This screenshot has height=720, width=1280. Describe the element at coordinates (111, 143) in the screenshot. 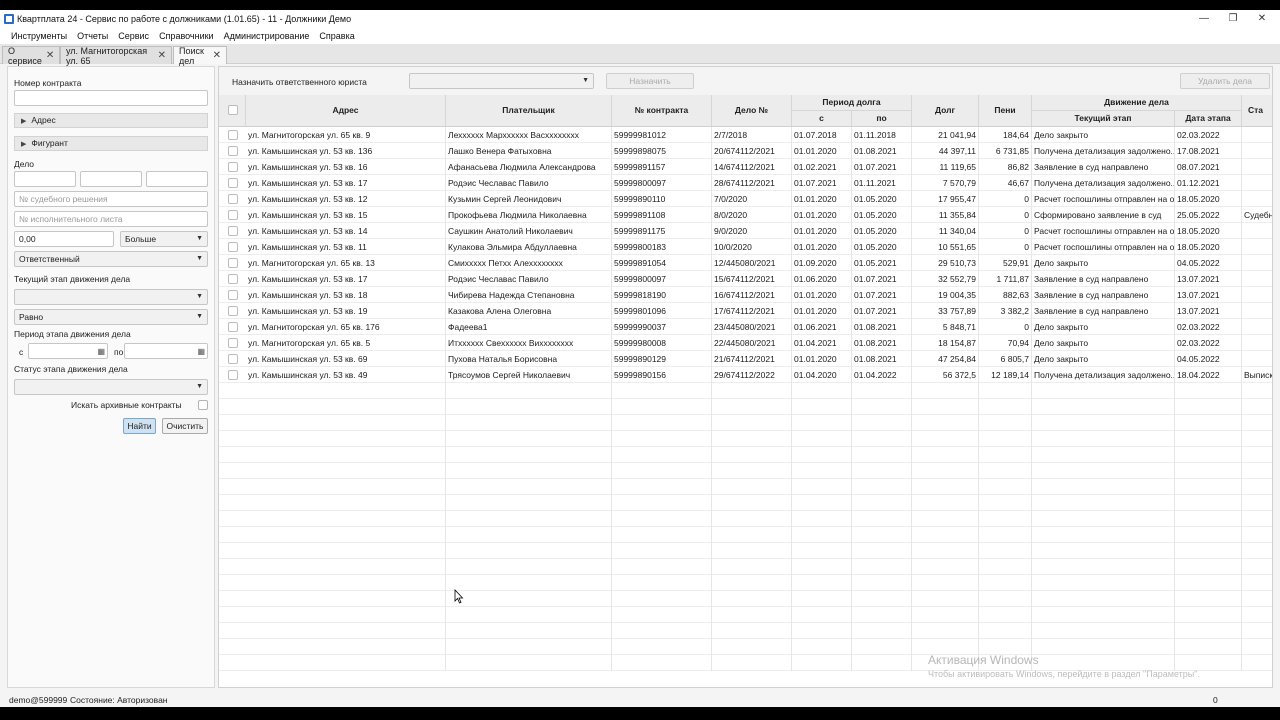

I see `figurant-section: ▶ Фигурант` at that location.